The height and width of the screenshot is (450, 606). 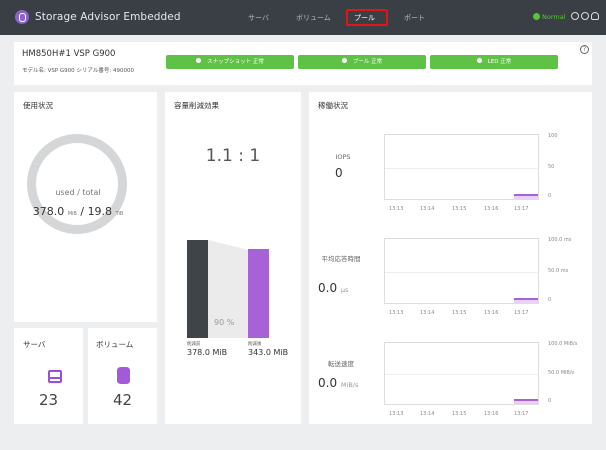 I want to click on latency-unit: μs, so click(x=344, y=290).